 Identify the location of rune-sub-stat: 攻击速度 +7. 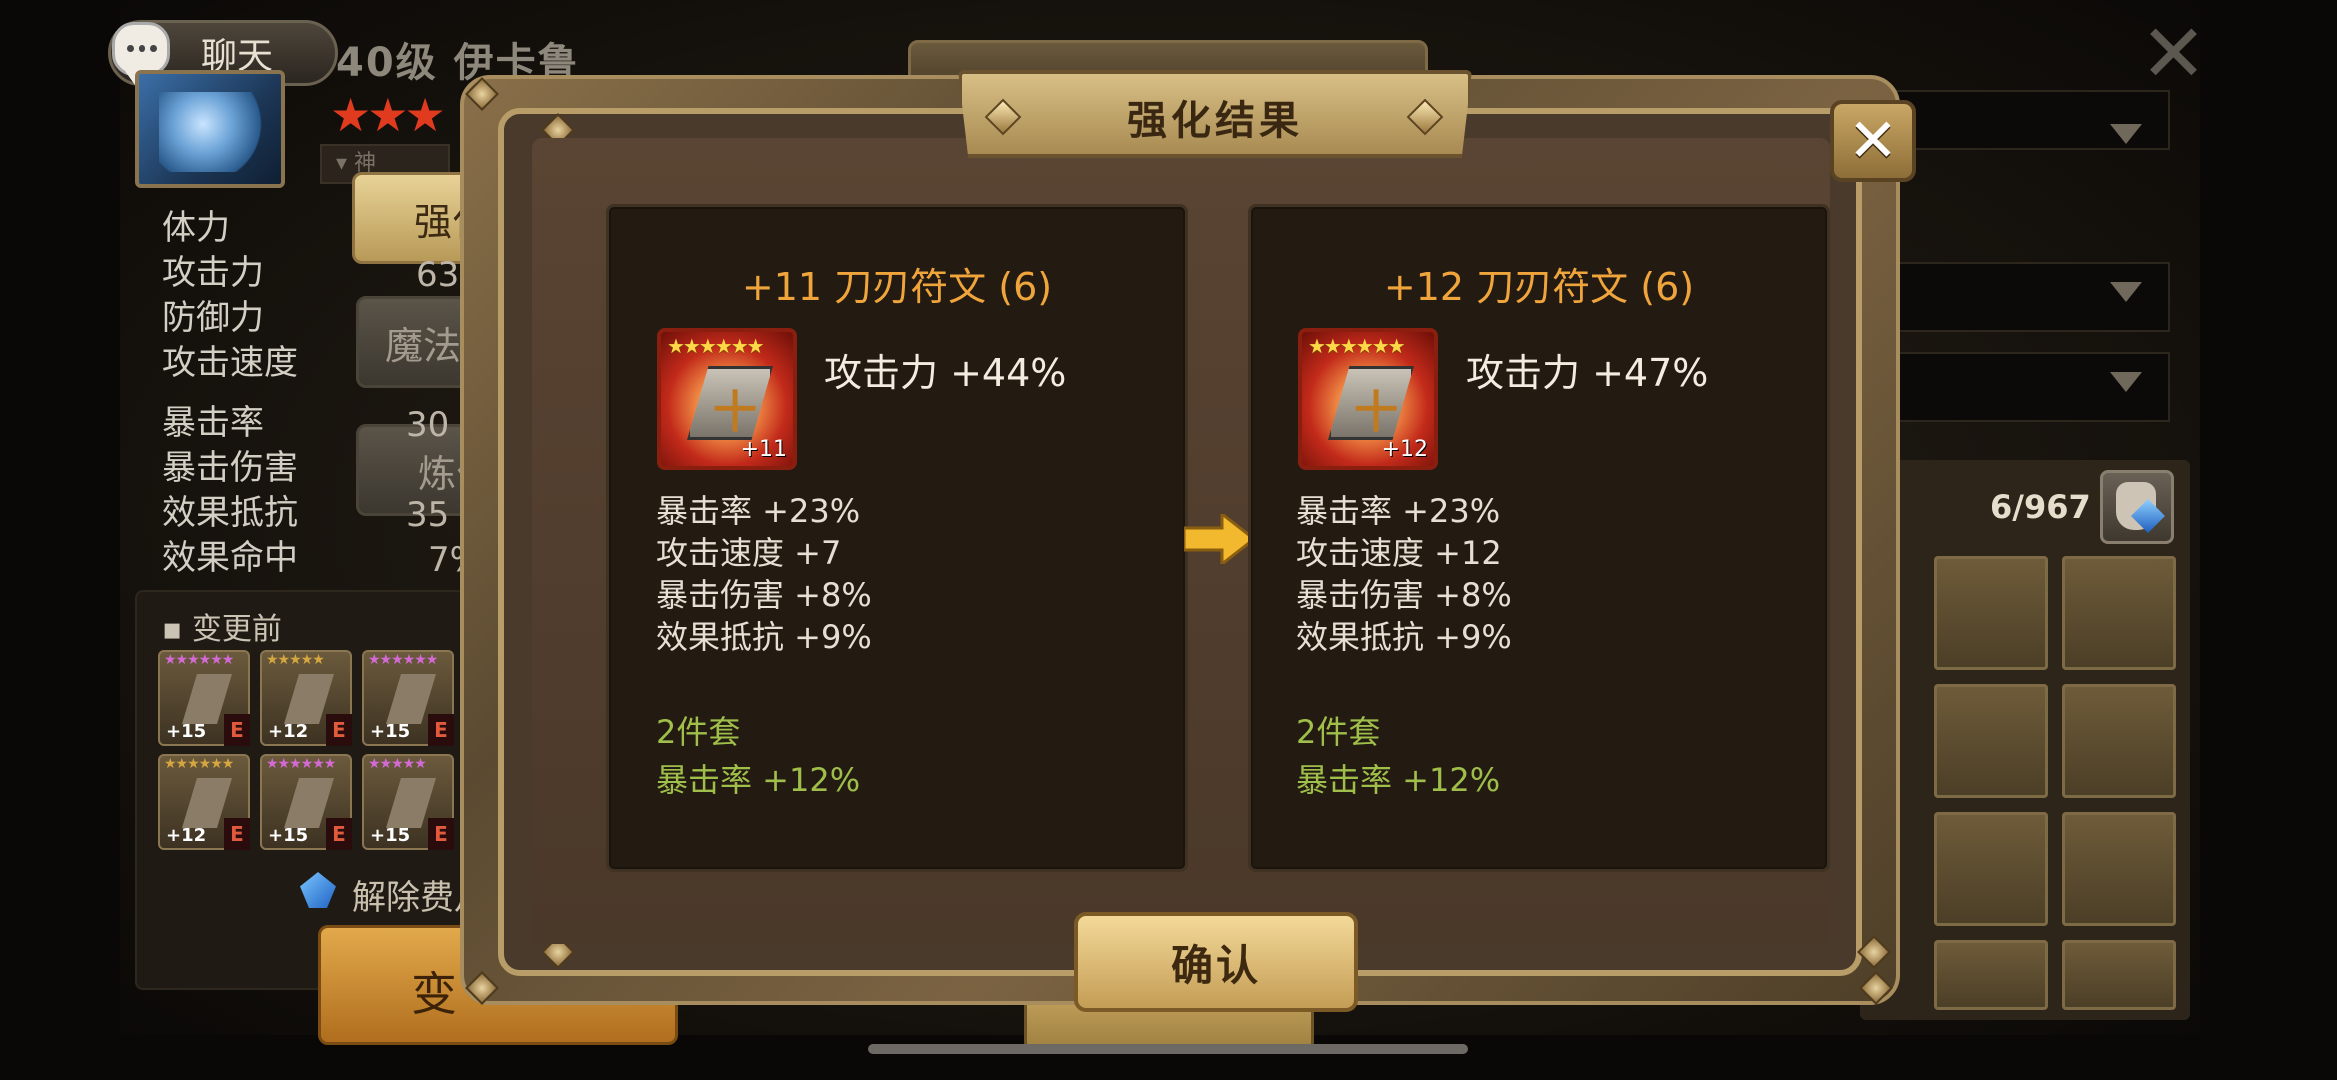
(749, 553).